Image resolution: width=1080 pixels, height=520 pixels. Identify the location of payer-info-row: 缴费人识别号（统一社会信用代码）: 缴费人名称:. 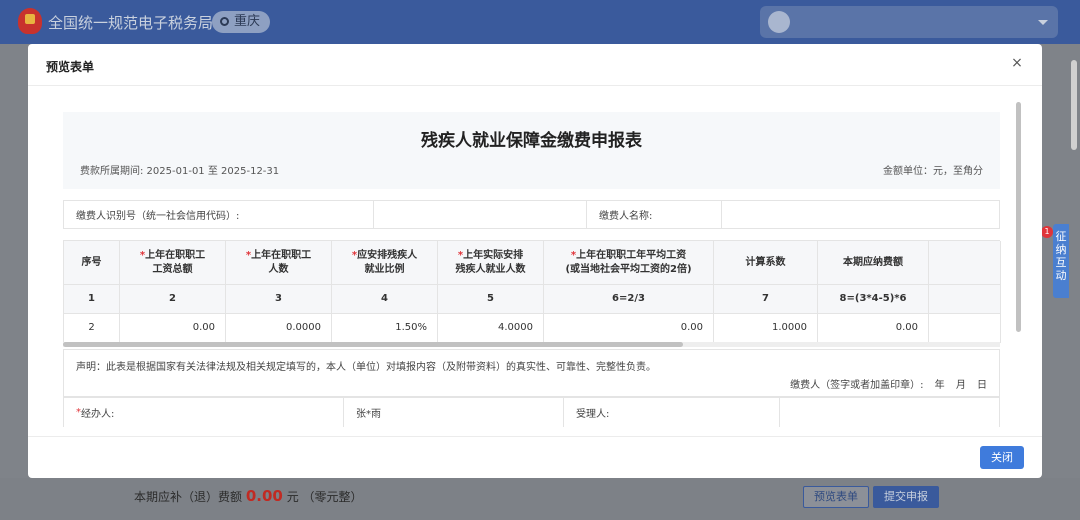
(531, 214).